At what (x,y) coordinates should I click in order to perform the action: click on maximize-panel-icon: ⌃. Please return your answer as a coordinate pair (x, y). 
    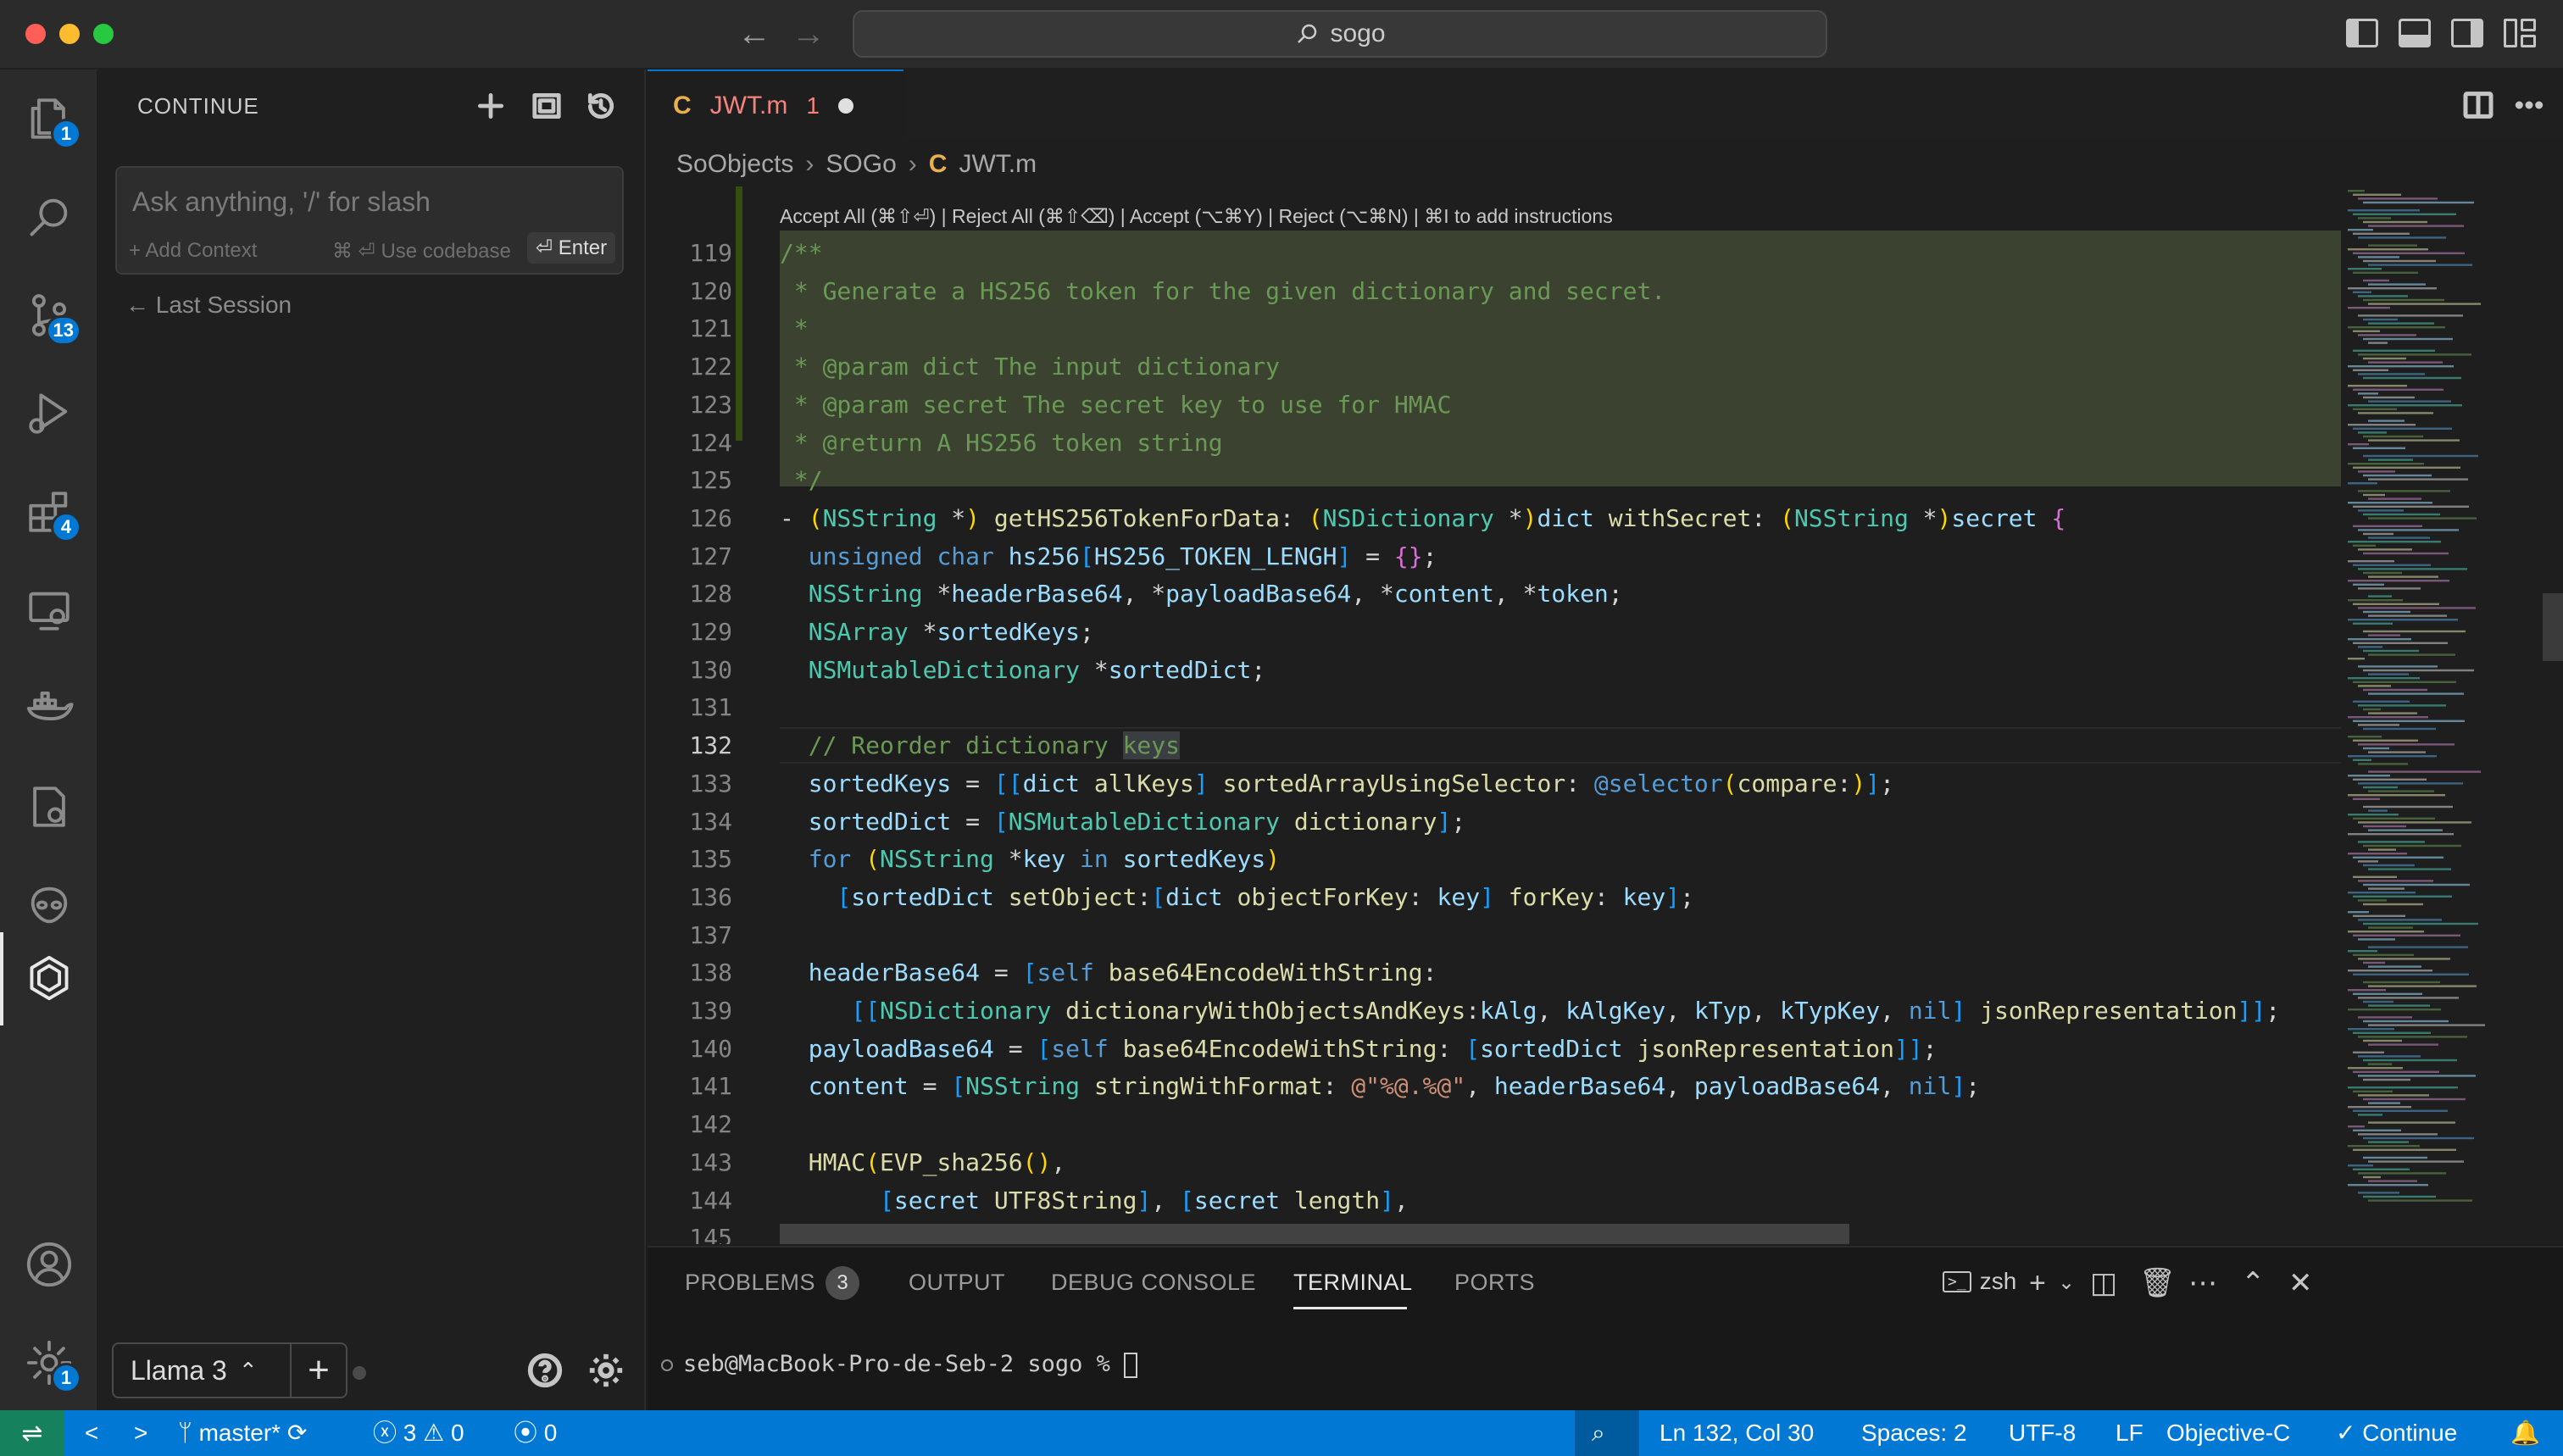
    Looking at the image, I should click on (2253, 1283).